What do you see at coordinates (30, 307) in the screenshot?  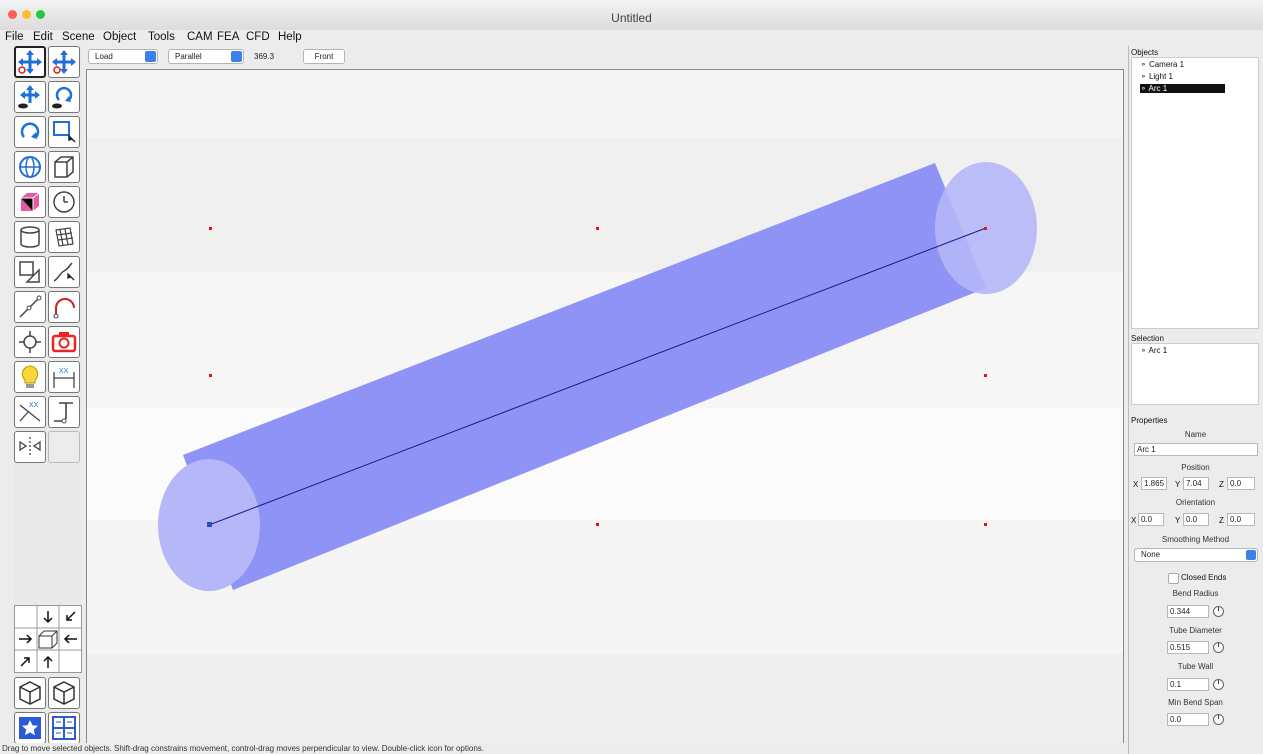 I see `polyline-tool` at bounding box center [30, 307].